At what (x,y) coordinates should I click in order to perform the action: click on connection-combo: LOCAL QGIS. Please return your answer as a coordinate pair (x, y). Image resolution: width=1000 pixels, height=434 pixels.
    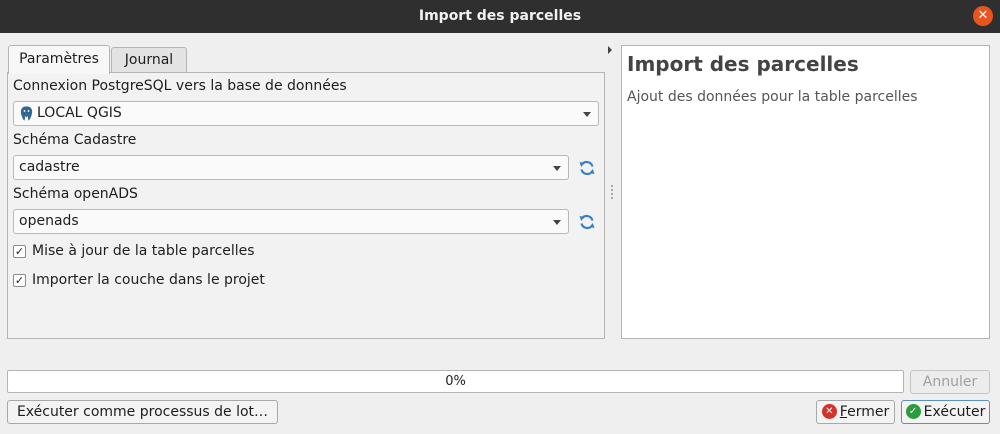
    Looking at the image, I should click on (306, 113).